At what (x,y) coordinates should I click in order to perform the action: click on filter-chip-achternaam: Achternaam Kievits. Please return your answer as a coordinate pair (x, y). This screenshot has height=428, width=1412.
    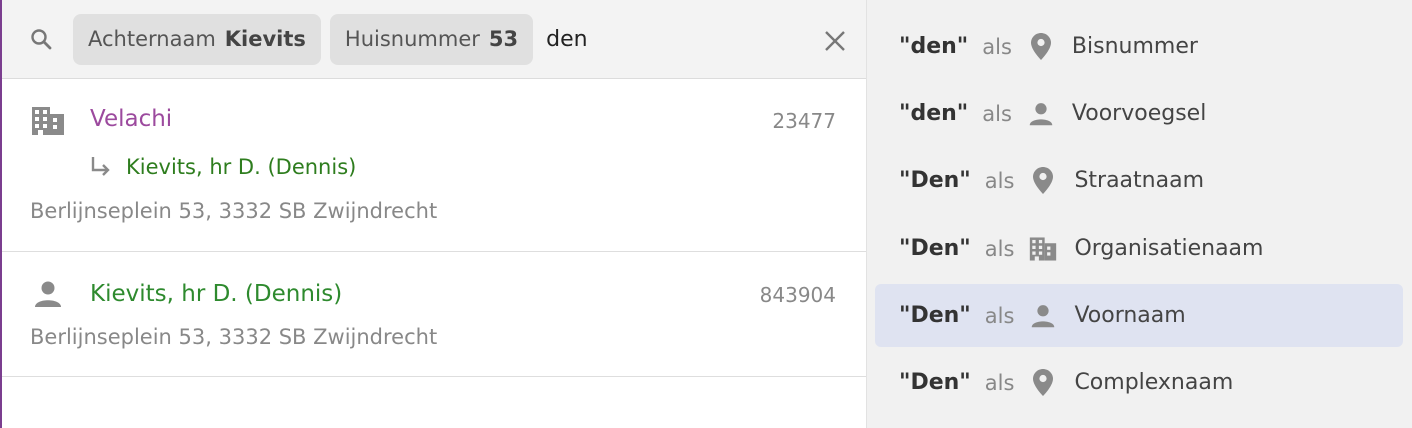
    Looking at the image, I should click on (197, 39).